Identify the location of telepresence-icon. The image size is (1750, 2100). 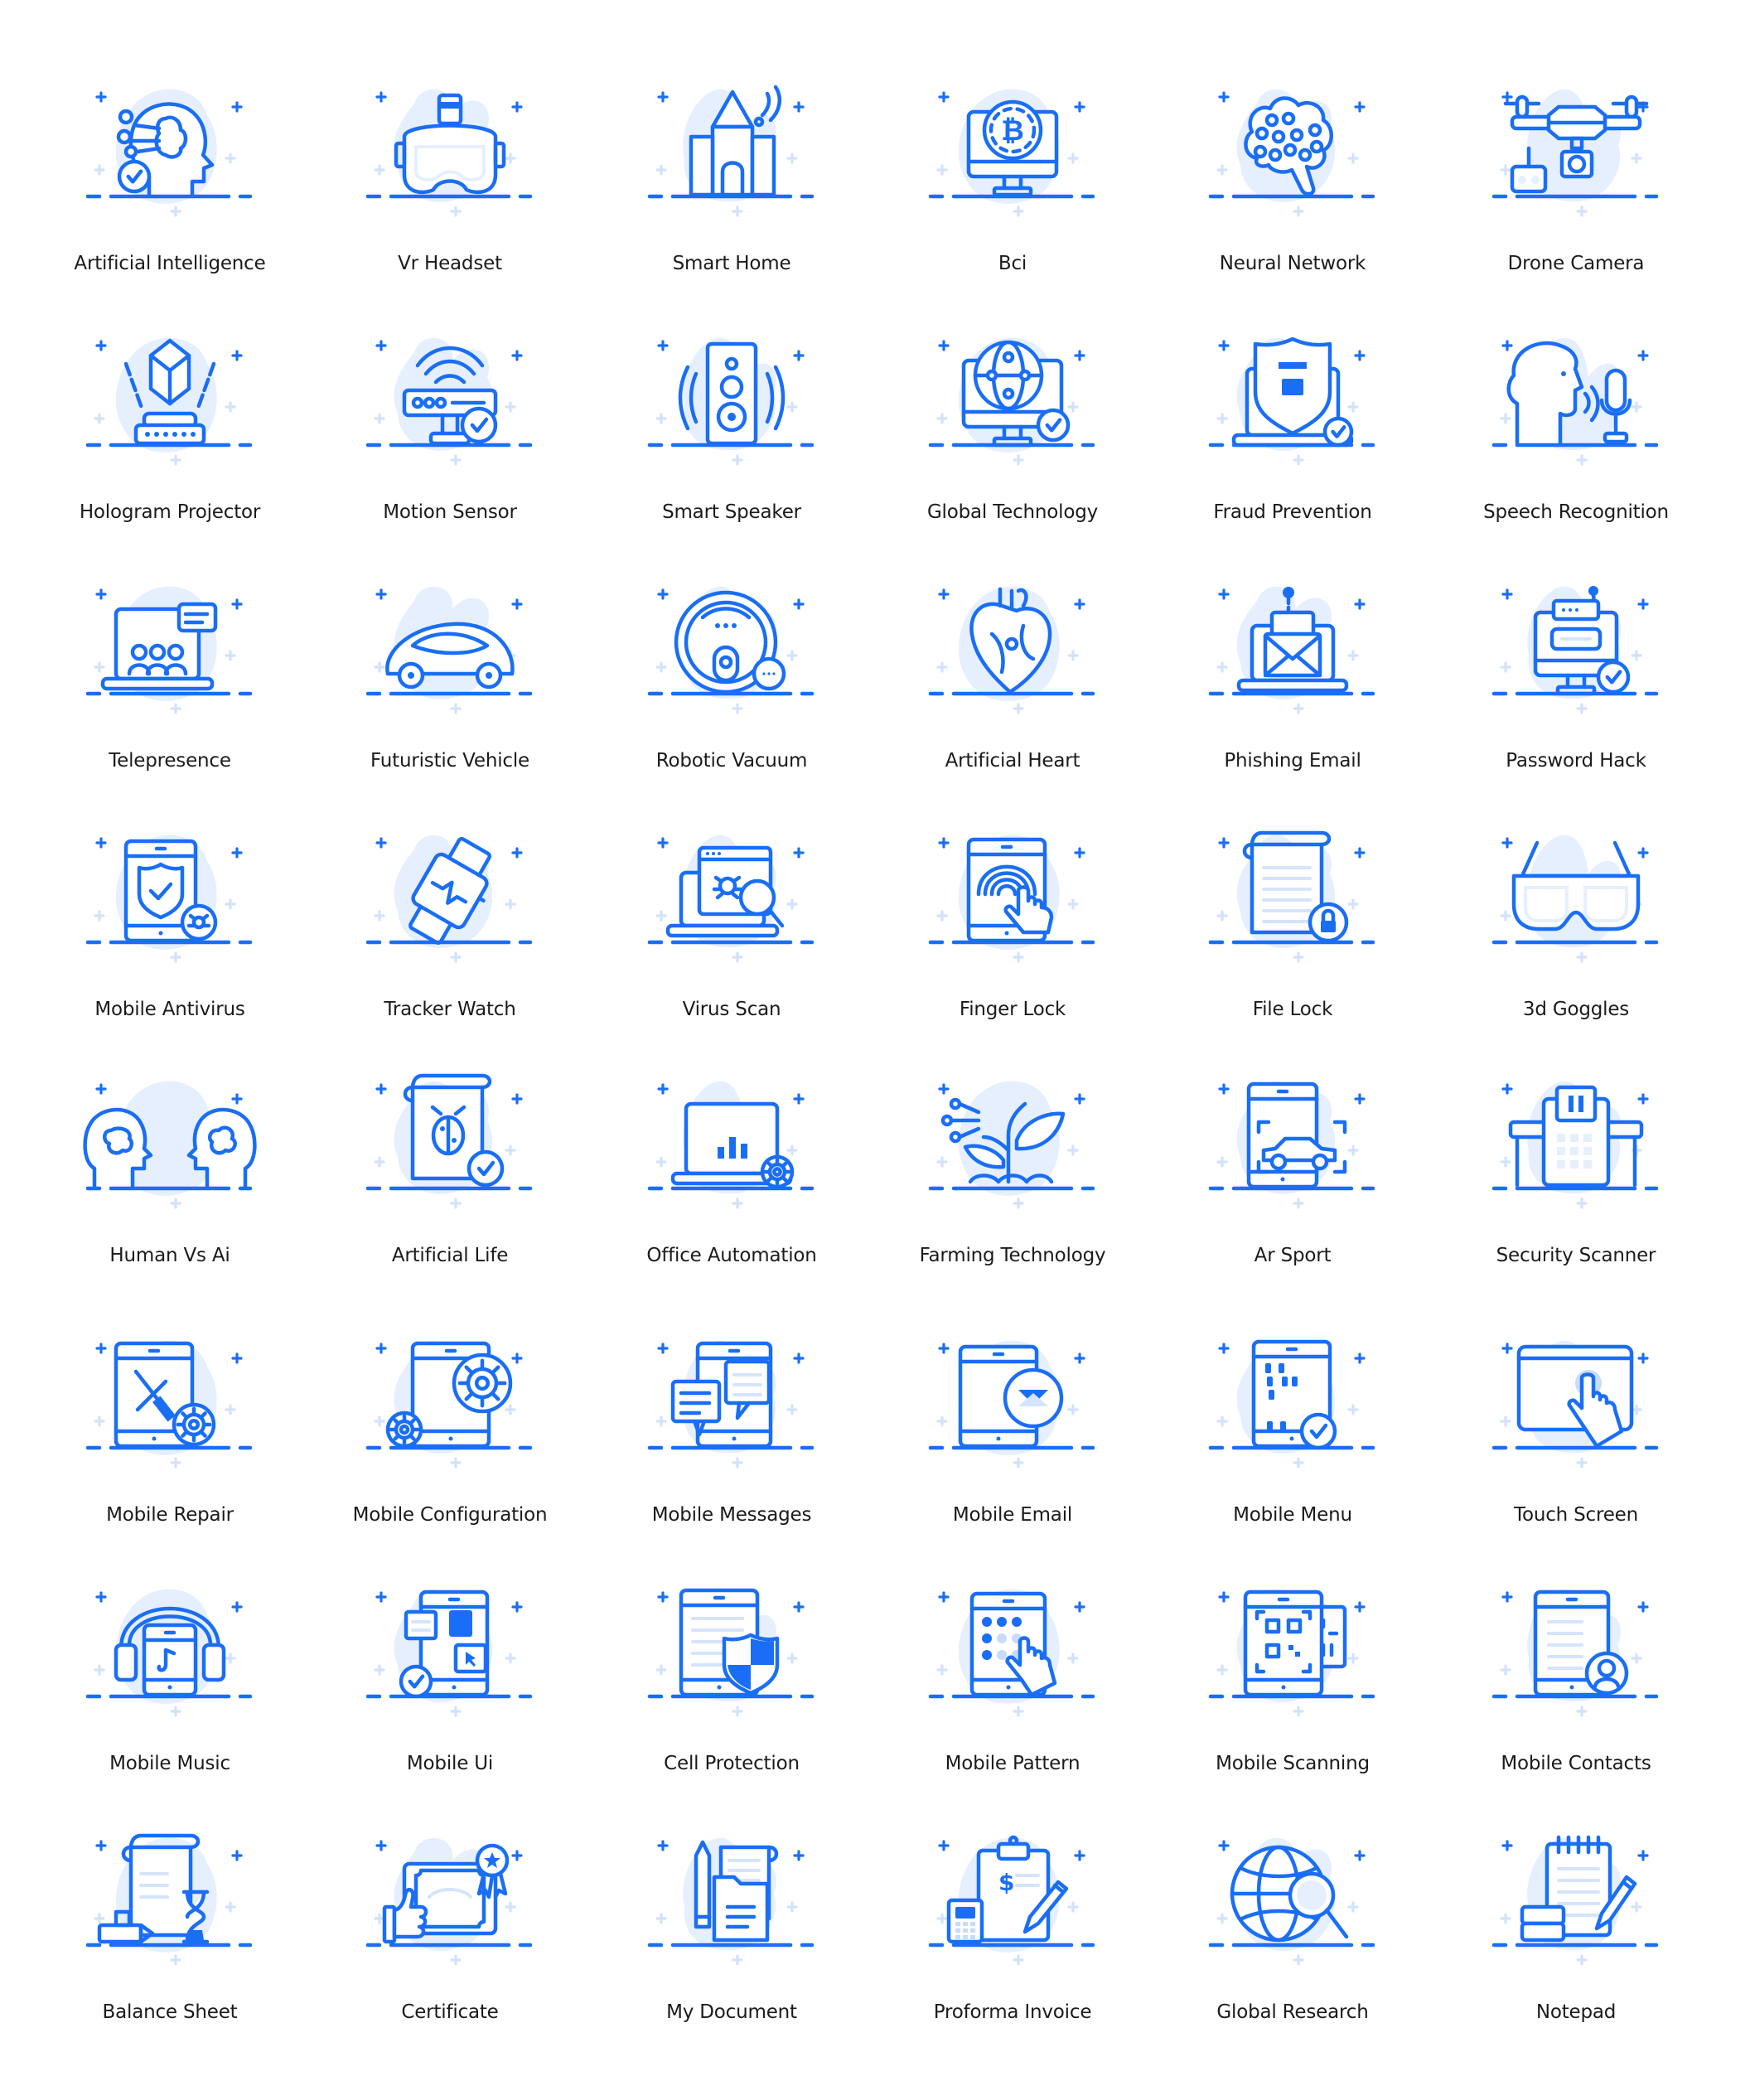
(170, 647).